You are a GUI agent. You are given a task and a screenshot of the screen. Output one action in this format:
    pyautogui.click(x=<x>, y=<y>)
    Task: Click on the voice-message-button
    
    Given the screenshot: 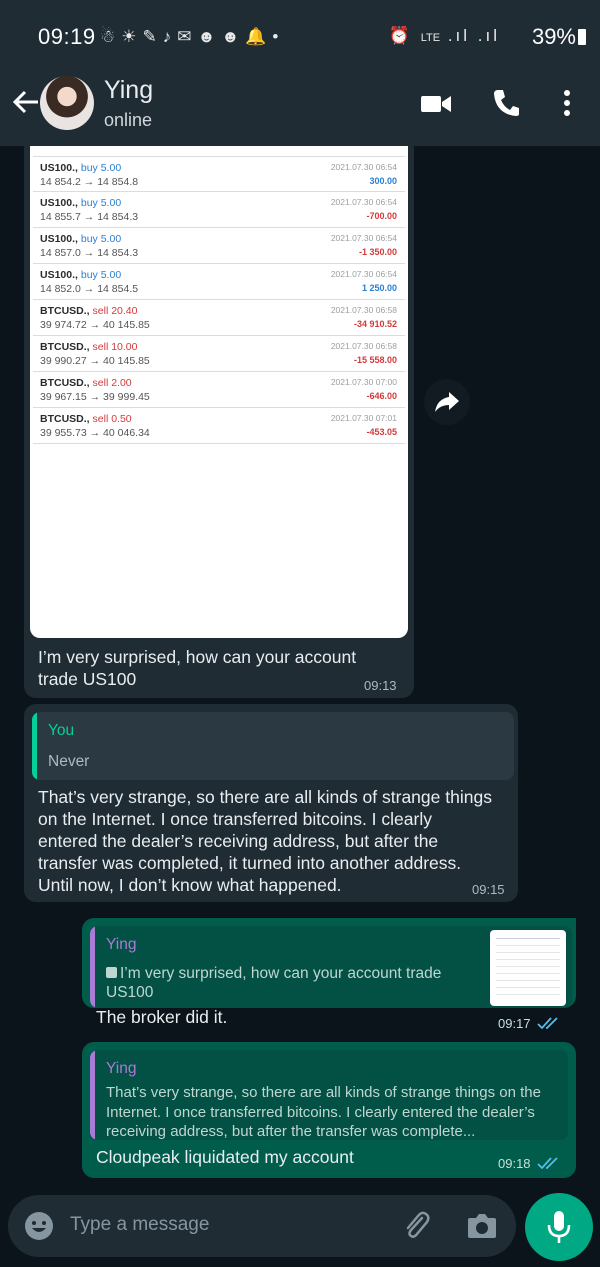 What is the action you would take?
    pyautogui.click(x=559, y=1227)
    